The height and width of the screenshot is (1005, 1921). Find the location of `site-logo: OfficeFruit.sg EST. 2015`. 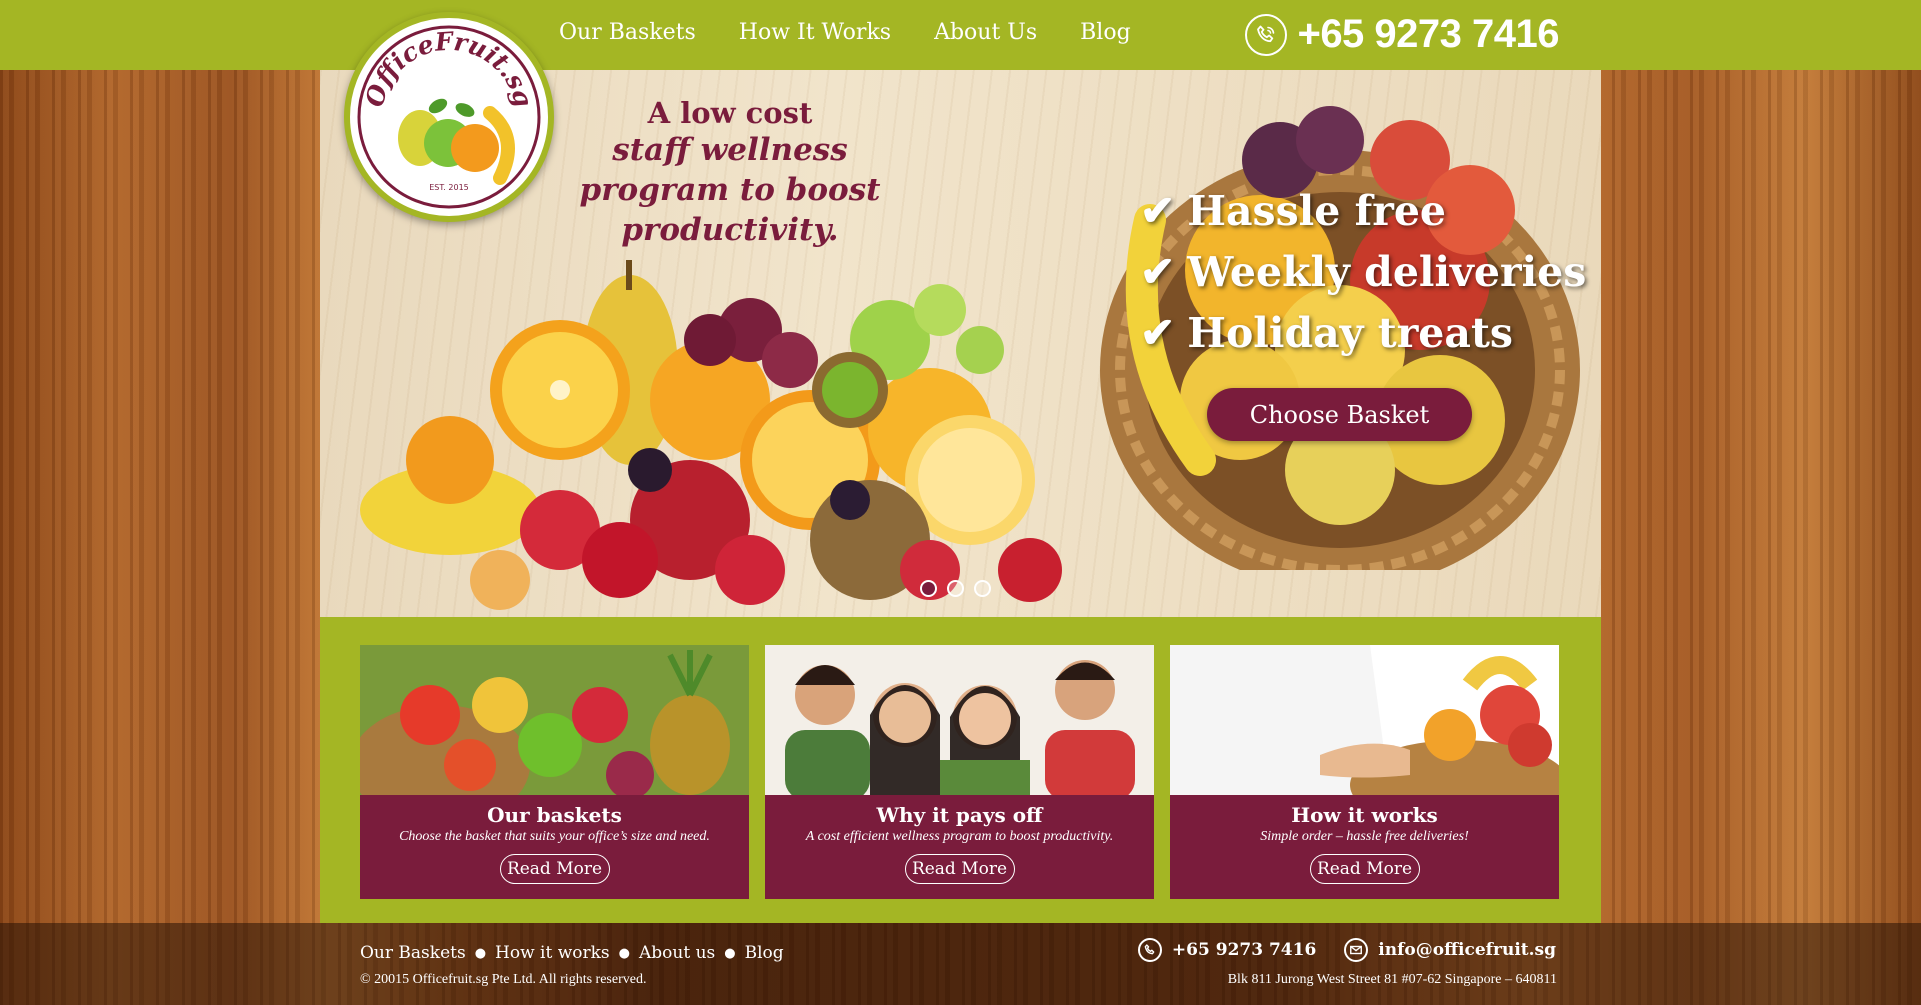

site-logo: OfficeFruit.sg EST. 2015 is located at coordinates (449, 117).